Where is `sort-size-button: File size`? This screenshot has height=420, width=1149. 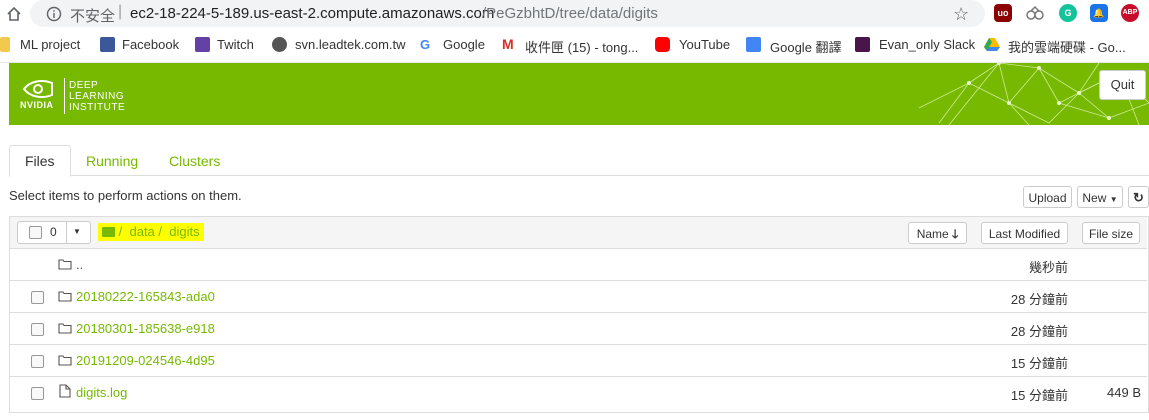 sort-size-button: File size is located at coordinates (1111, 233).